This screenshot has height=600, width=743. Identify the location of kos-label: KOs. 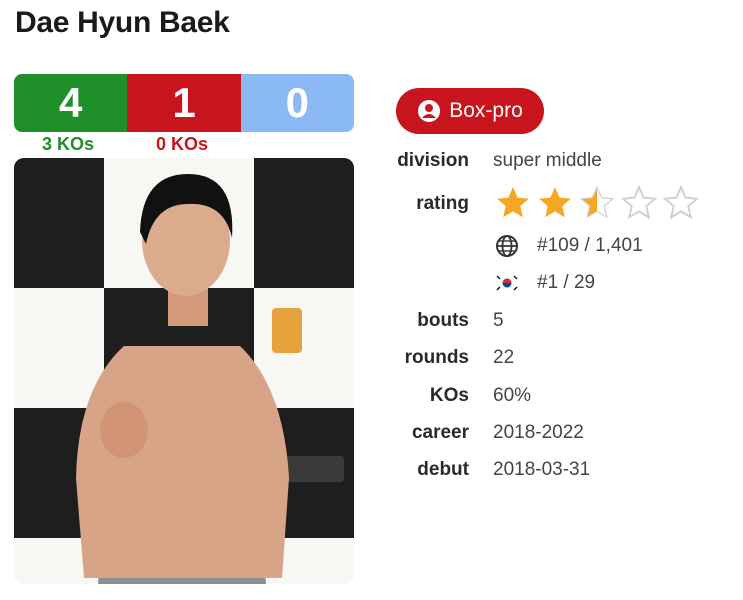
(449, 395).